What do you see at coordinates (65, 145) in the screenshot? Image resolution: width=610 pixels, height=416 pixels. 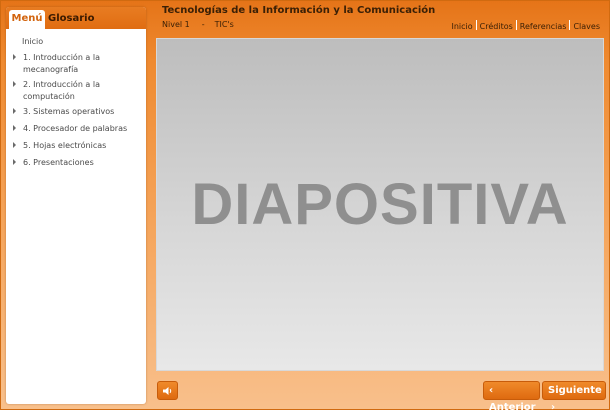 I see `menu-item-label: 5. Hojas electrónicas` at bounding box center [65, 145].